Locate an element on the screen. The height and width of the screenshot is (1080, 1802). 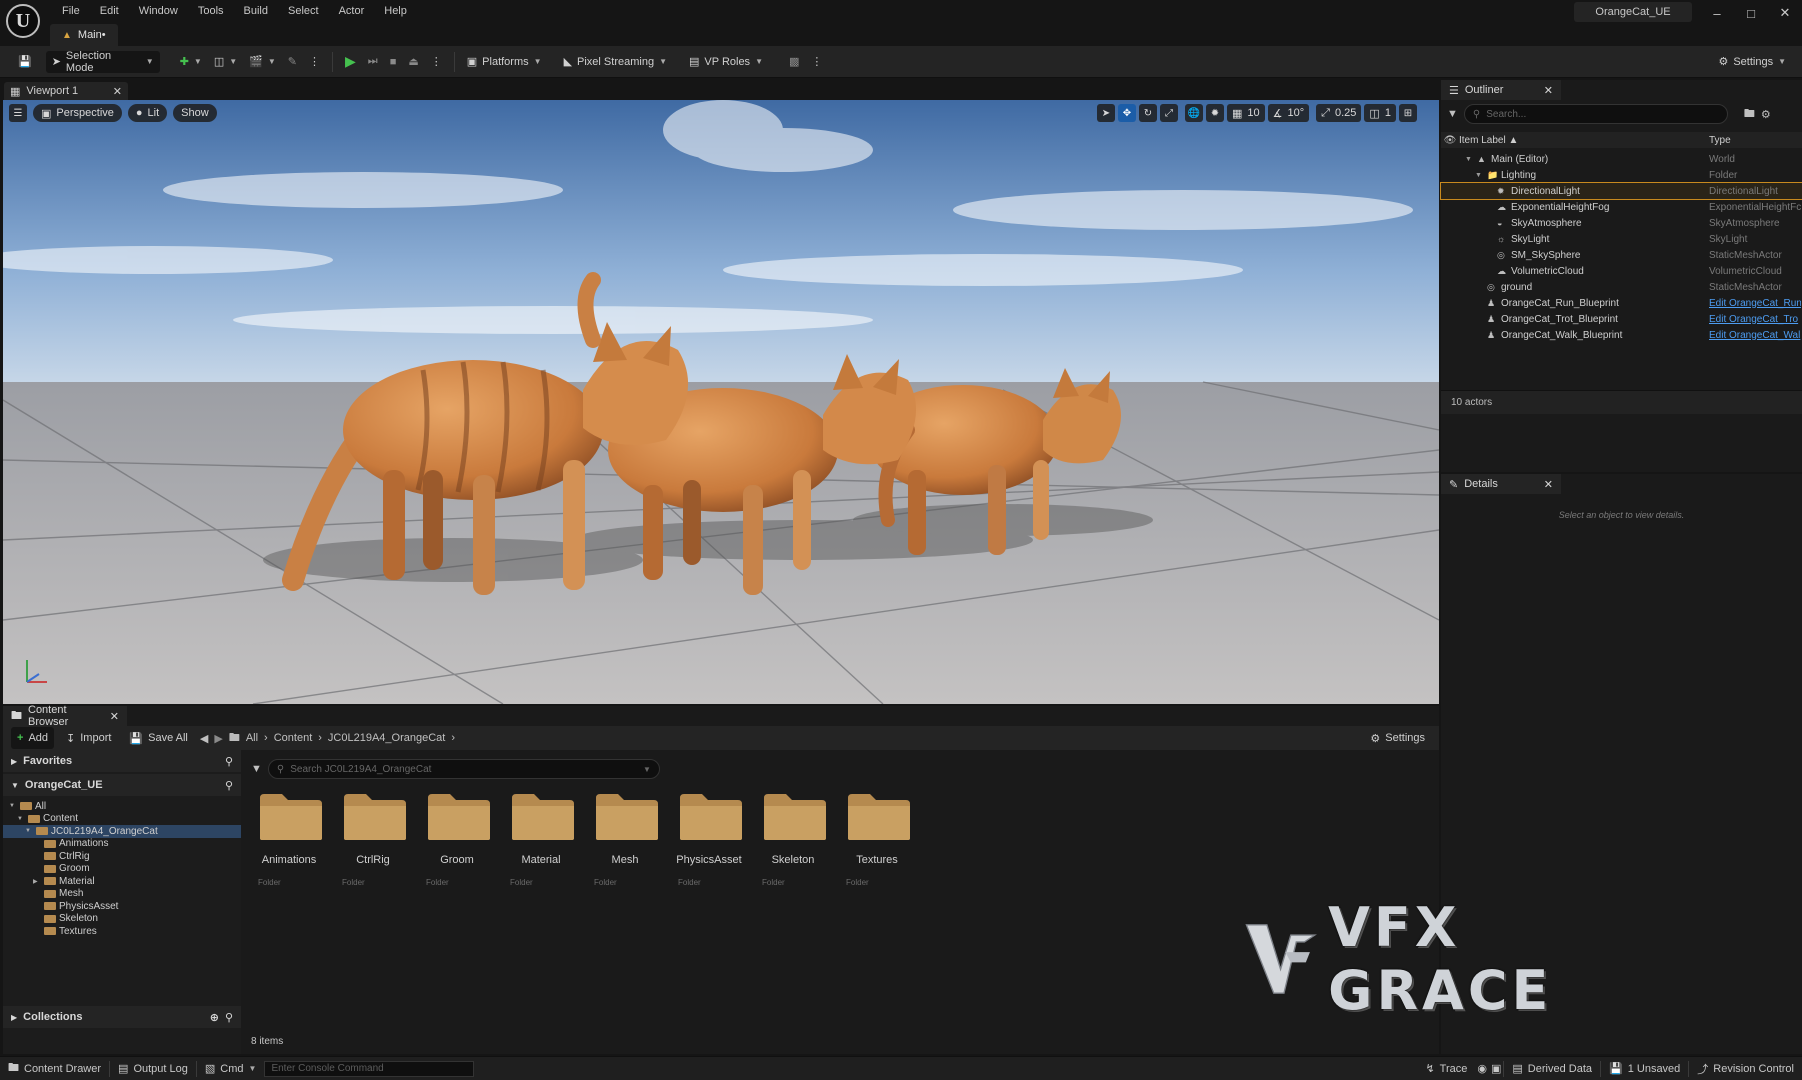
menu-file: File is located at coordinates (71, 11).